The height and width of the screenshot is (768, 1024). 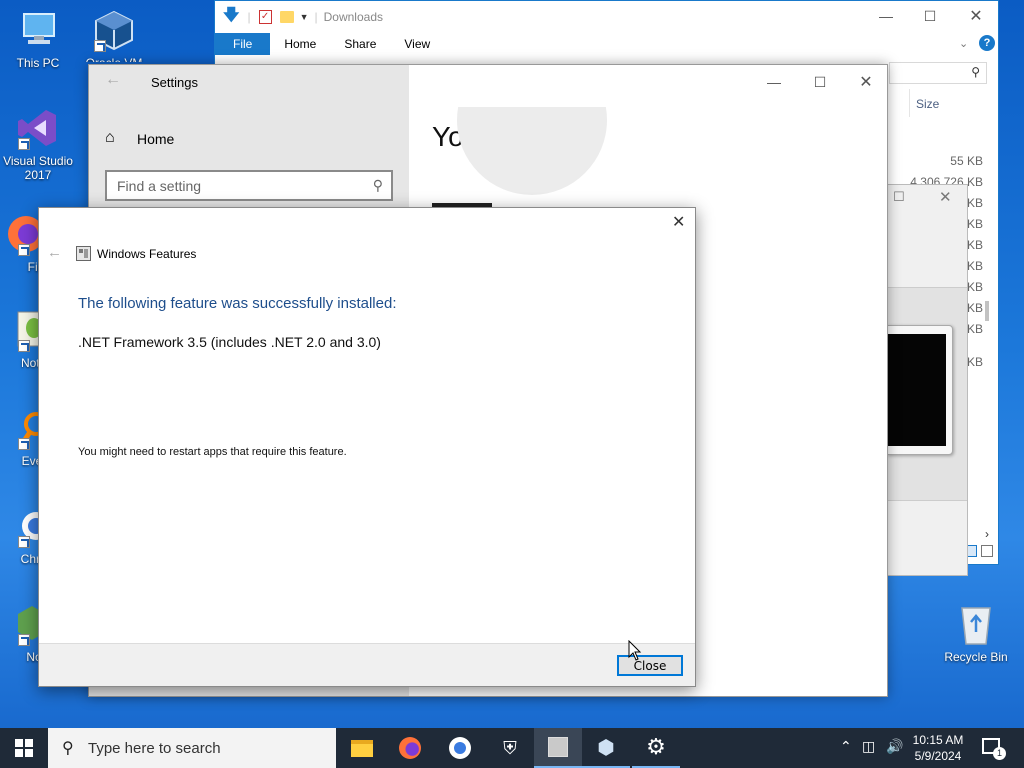 What do you see at coordinates (286, 17) in the screenshot?
I see `new-folder-icon` at bounding box center [286, 17].